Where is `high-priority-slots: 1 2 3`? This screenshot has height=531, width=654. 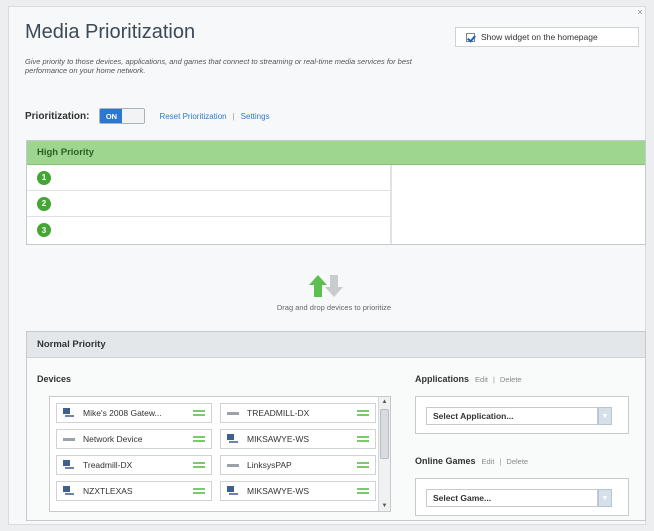 high-priority-slots: 1 2 3 is located at coordinates (209, 204).